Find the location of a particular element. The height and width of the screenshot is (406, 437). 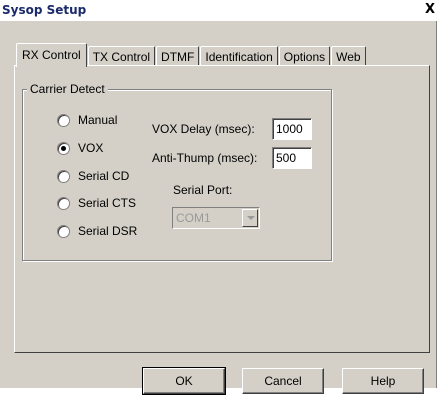

ok-button: OK is located at coordinates (184, 381).